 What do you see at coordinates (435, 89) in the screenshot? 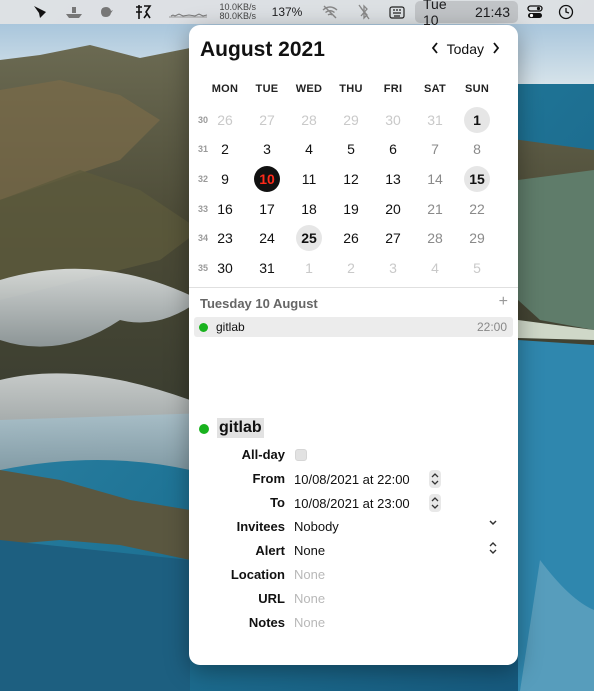
I see `weekday-label: SAT` at bounding box center [435, 89].